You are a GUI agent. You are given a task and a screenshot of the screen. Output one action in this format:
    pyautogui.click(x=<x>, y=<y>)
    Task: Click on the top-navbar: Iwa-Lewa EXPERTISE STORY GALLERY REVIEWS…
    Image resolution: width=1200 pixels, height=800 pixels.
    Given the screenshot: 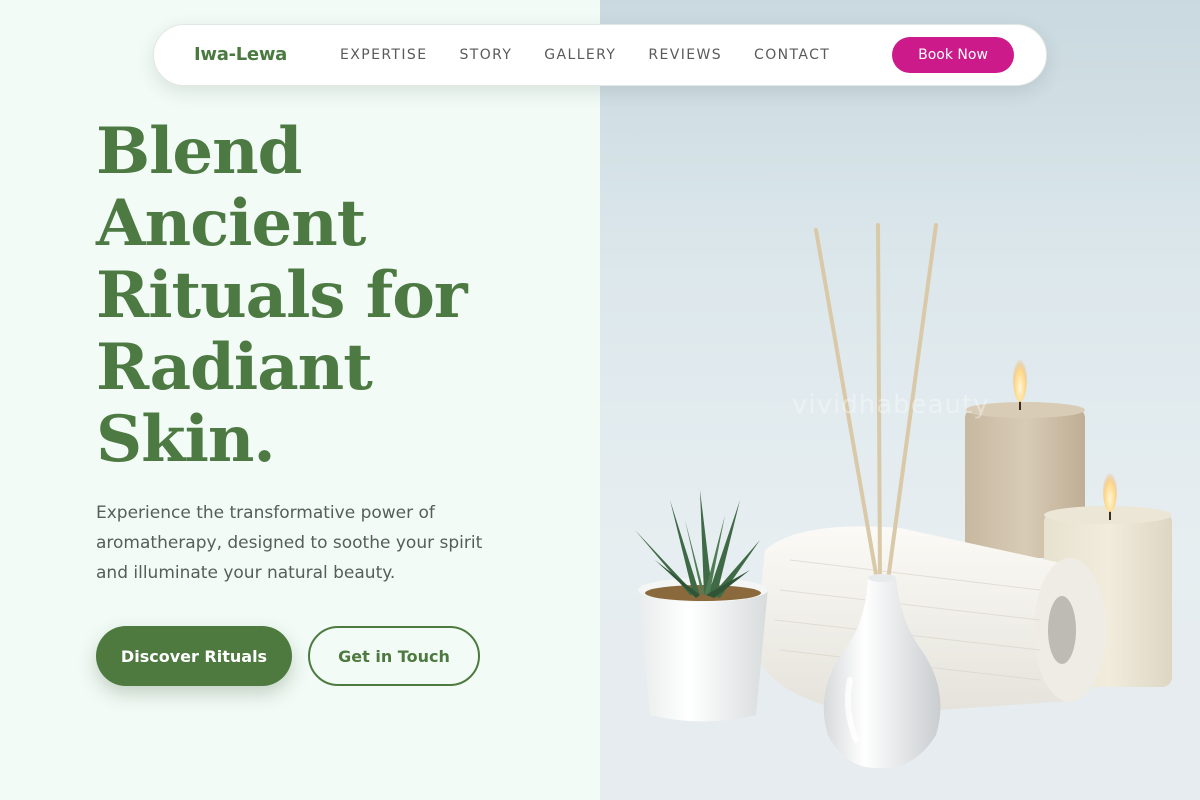 What is the action you would take?
    pyautogui.click(x=600, y=55)
    